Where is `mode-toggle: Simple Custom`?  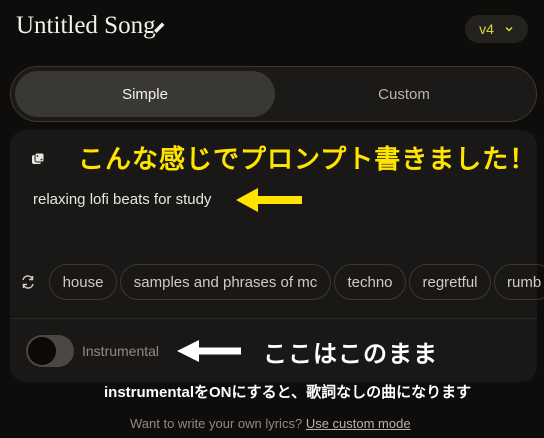 mode-toggle: Simple Custom is located at coordinates (273, 94).